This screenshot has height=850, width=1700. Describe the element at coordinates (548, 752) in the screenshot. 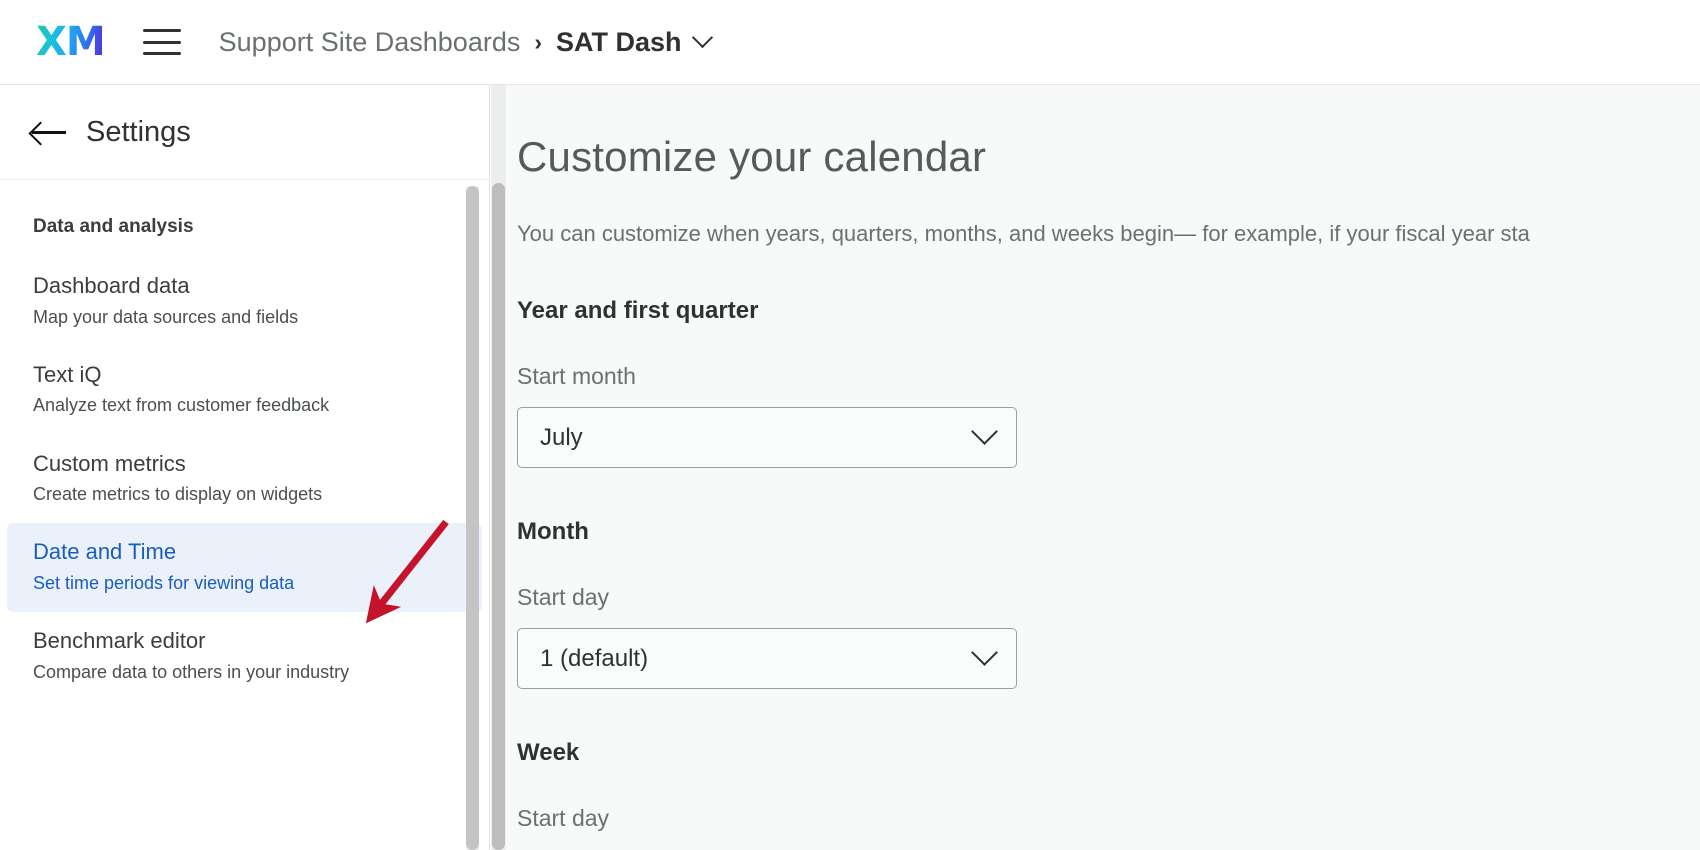

I see `section-heading-week: Week` at that location.